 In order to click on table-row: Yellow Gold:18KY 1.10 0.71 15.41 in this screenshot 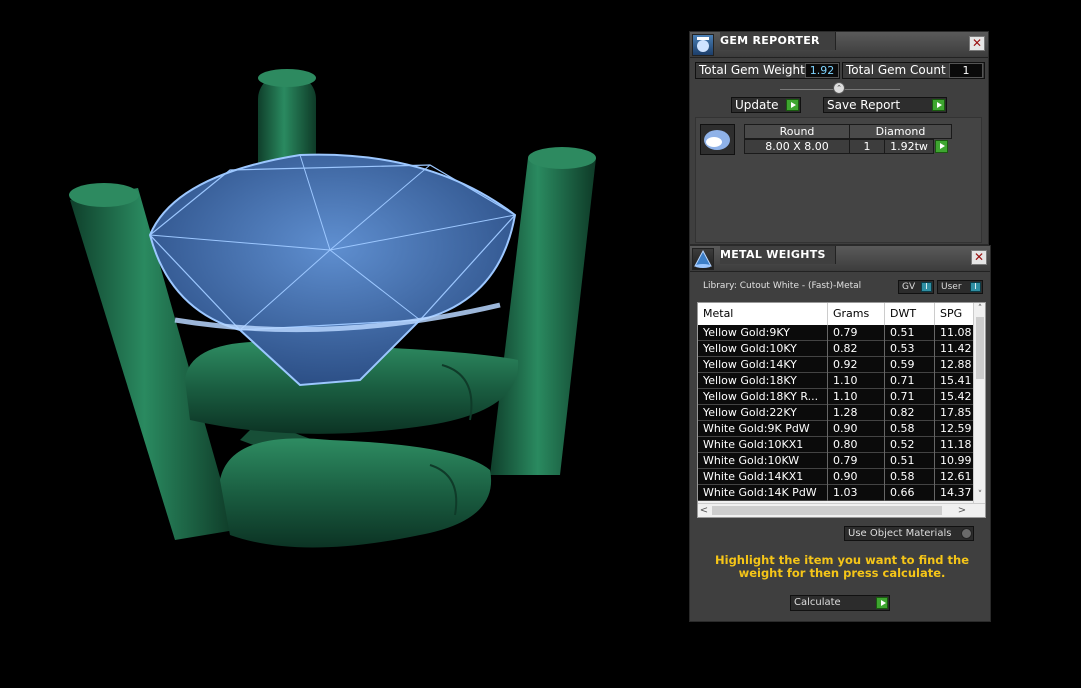, I will do `click(836, 381)`.